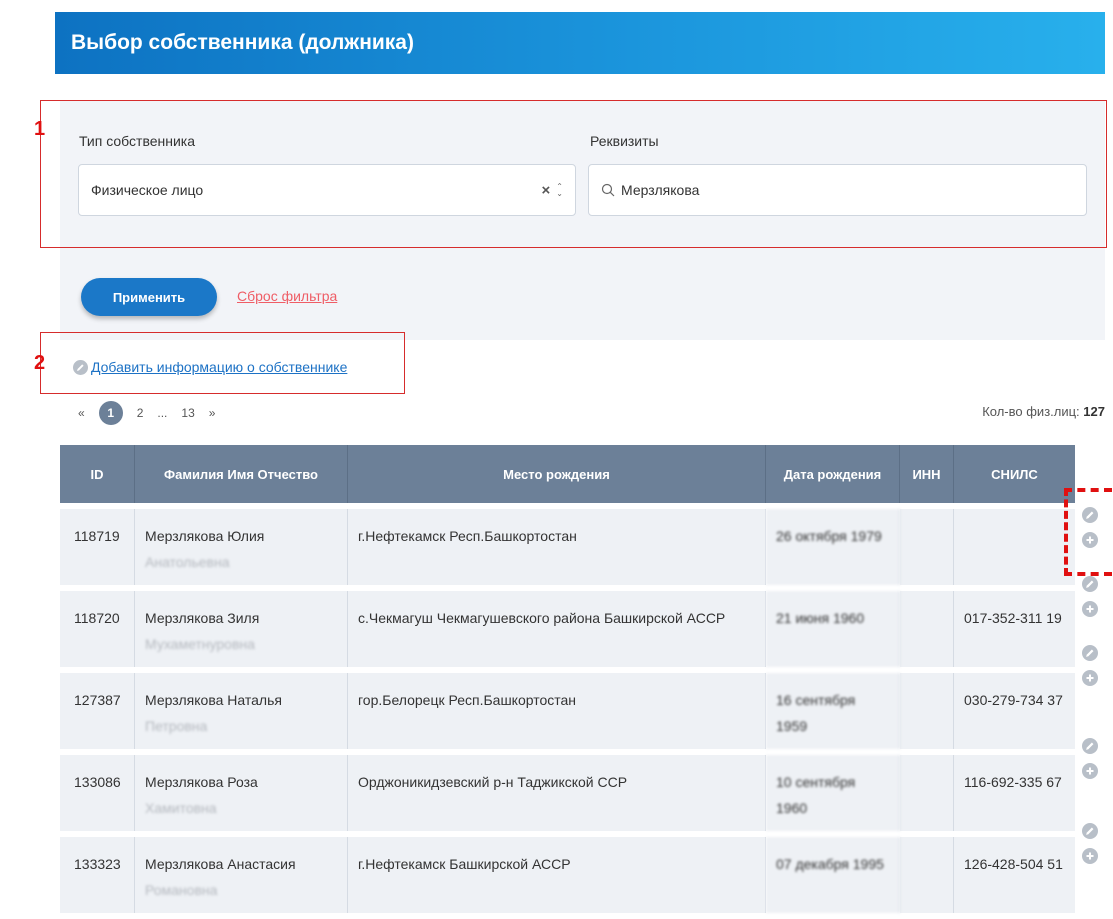 The image size is (1113, 919). I want to click on column-header-name: Фамилия Имя Отчество, so click(241, 474).